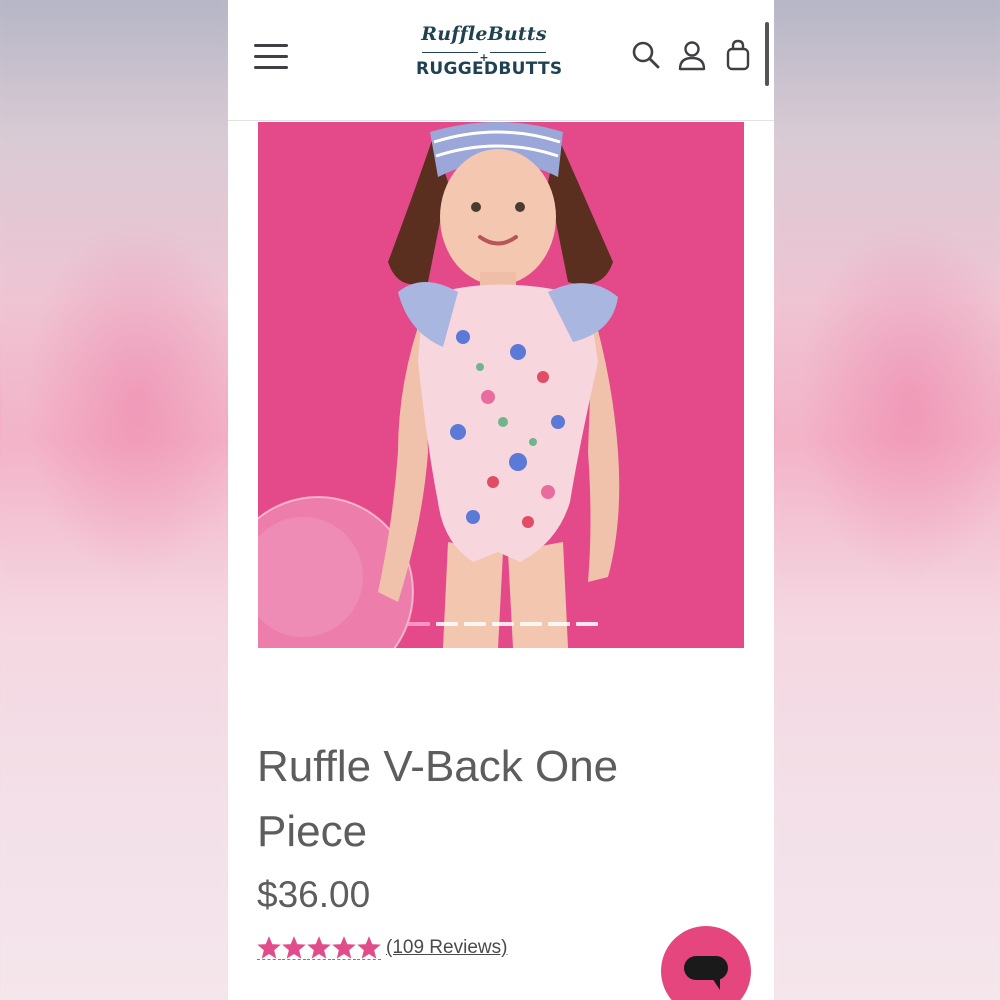 This screenshot has height=1000, width=1000. I want to click on product-title: Ruffle V-Back One Piece, so click(438, 799).